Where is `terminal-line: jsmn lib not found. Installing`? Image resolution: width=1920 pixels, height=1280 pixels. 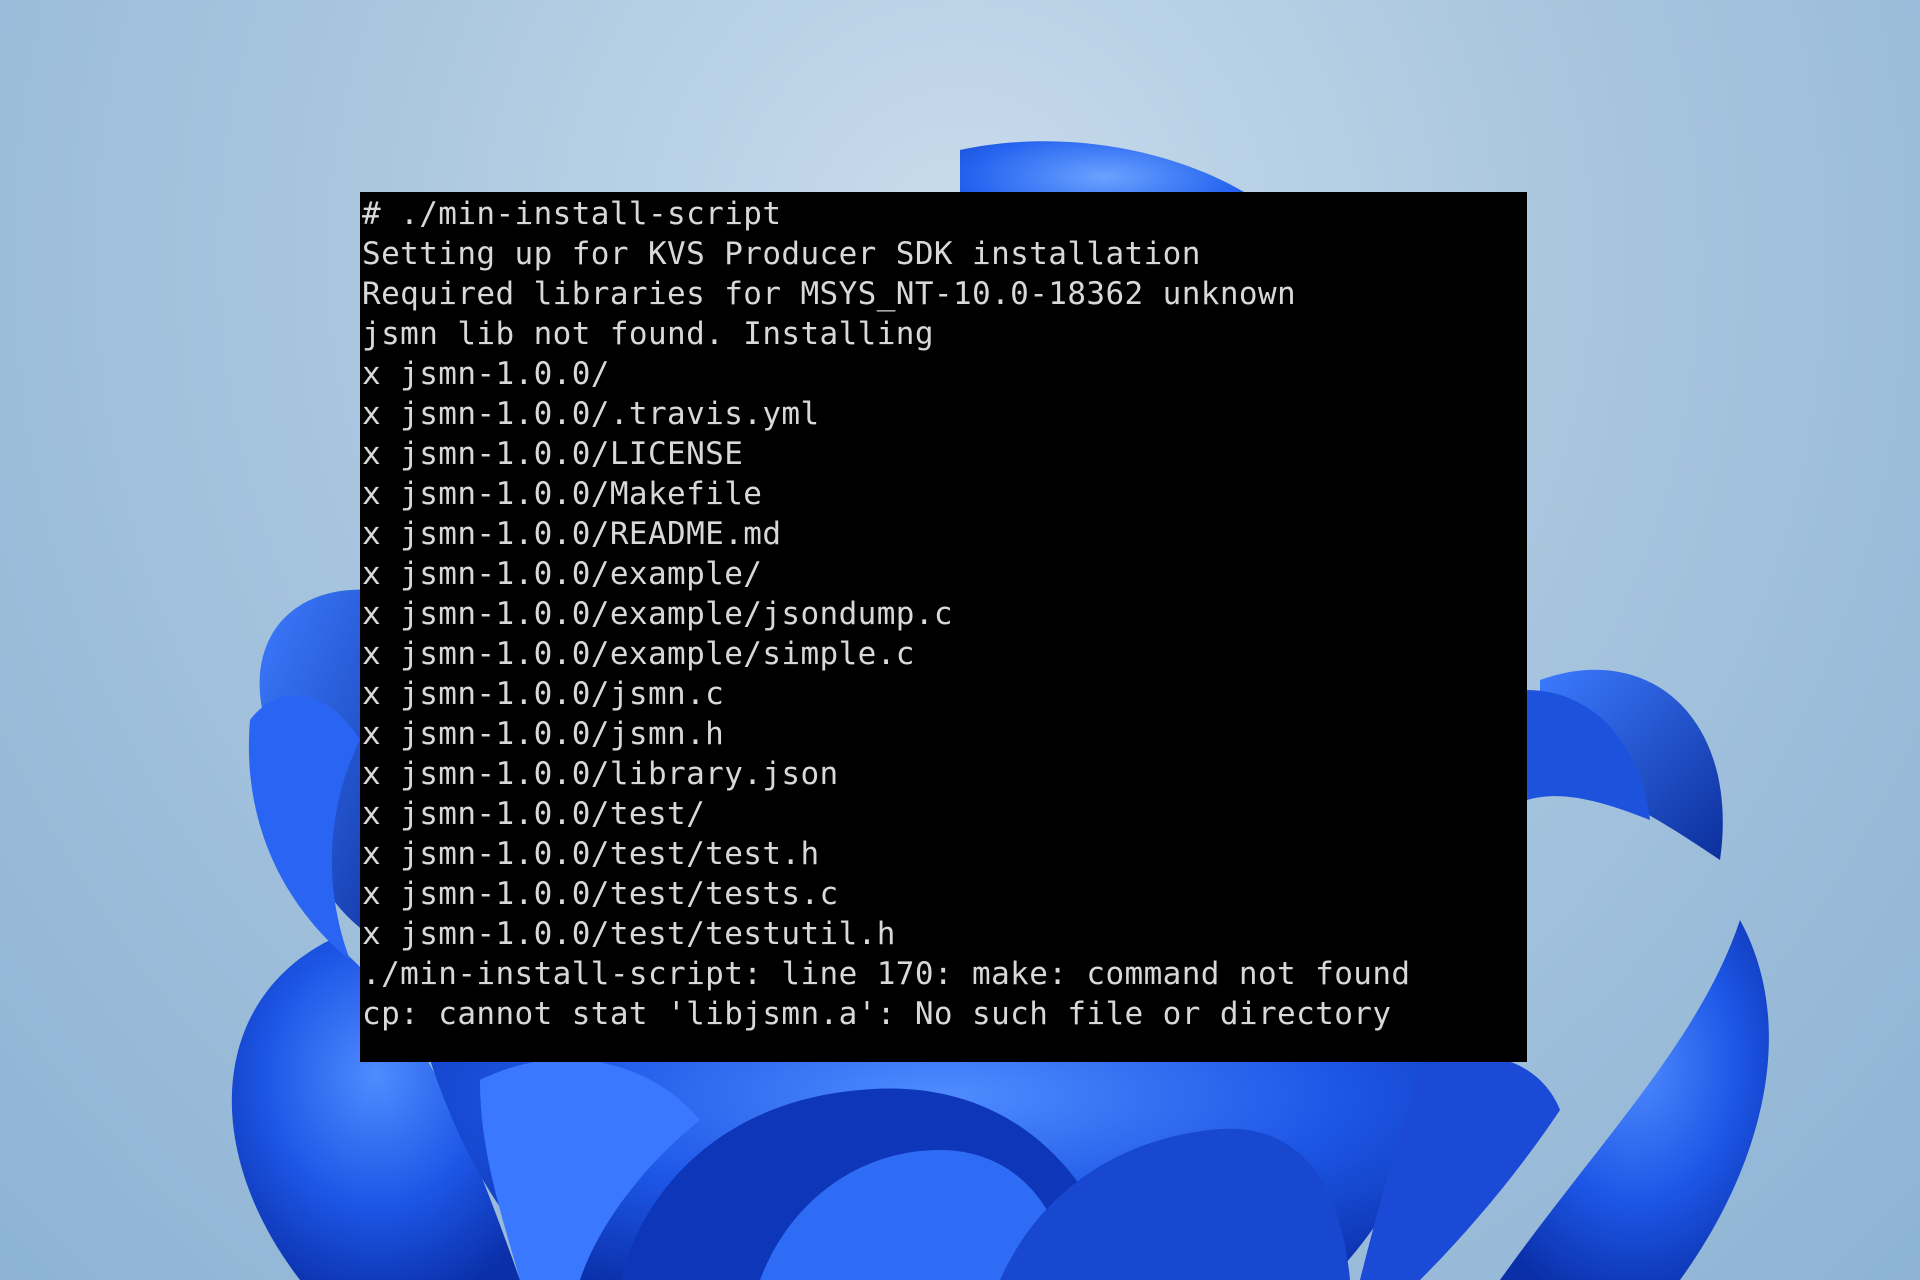 terminal-line: jsmn lib not found. Installing is located at coordinates (648, 334).